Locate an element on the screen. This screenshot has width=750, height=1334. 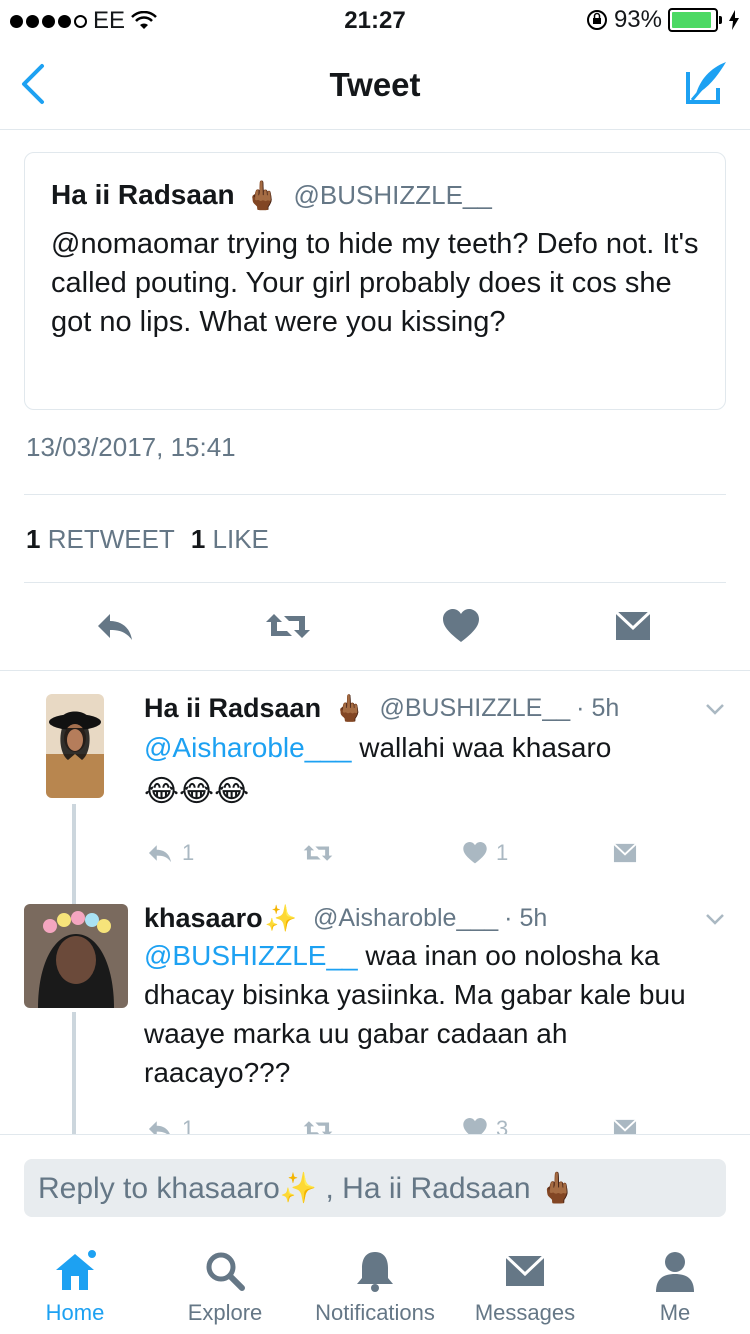
mention-link: @BUSHIZZLE__ is located at coordinates (251, 955).